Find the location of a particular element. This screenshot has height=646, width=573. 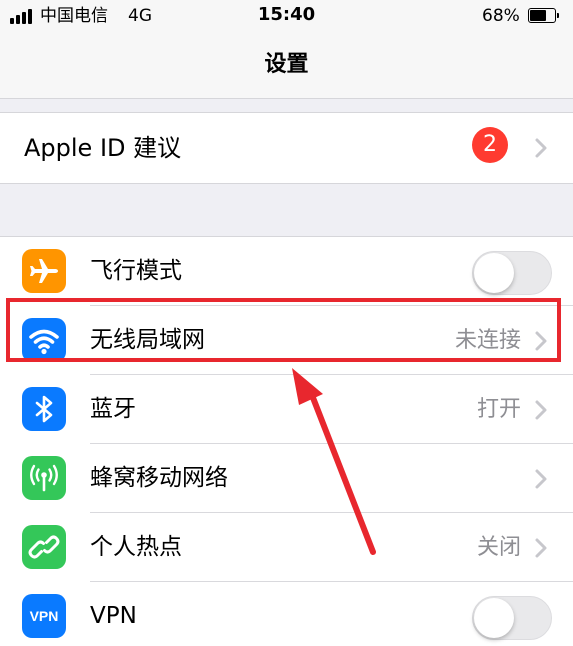

wifi-label: 无线局域网 is located at coordinates (147, 340).